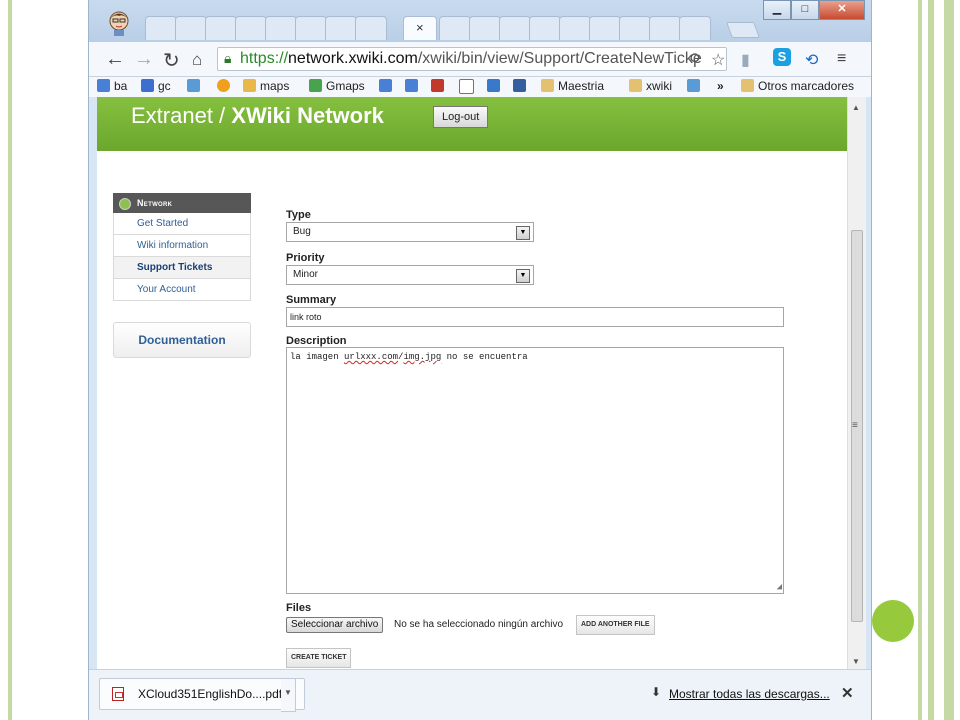 This screenshot has width=960, height=720. I want to click on summary-input: link roto, so click(535, 317).